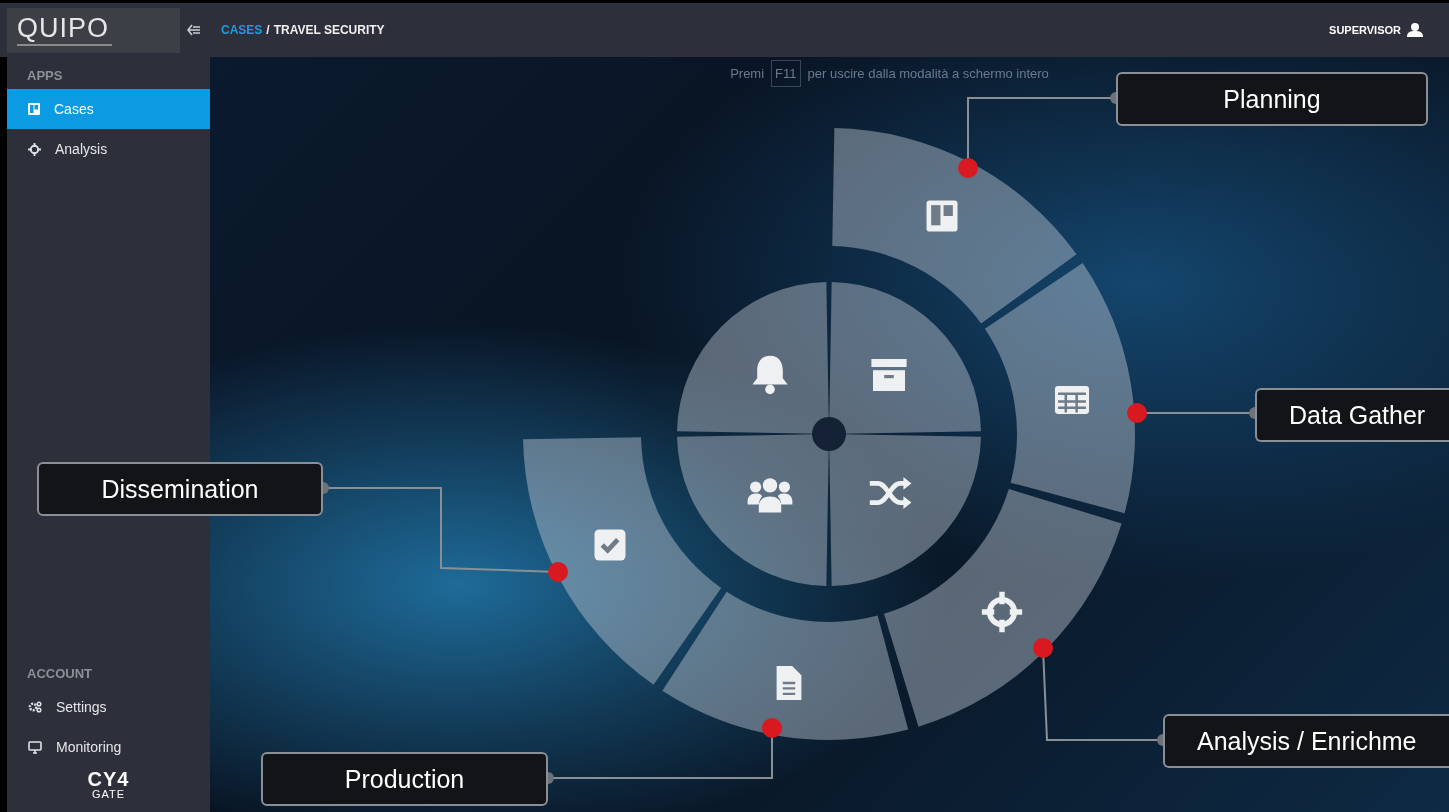  What do you see at coordinates (1415, 30) in the screenshot?
I see `user-icon` at bounding box center [1415, 30].